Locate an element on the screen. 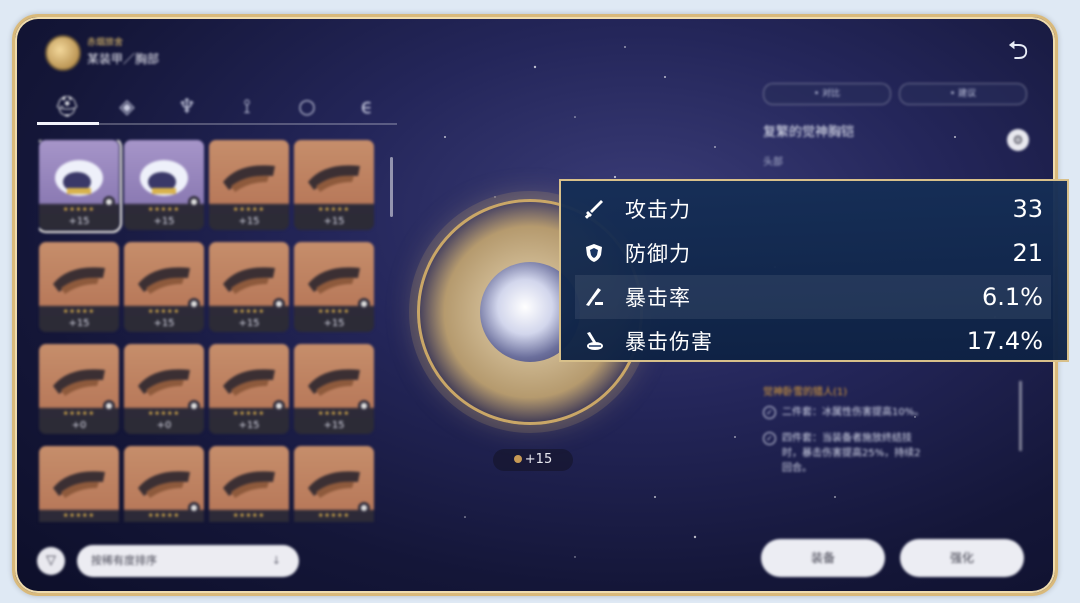 The width and height of the screenshot is (1080, 603). stat-row-crit-rate: 暴击率 6.1% is located at coordinates (813, 297).